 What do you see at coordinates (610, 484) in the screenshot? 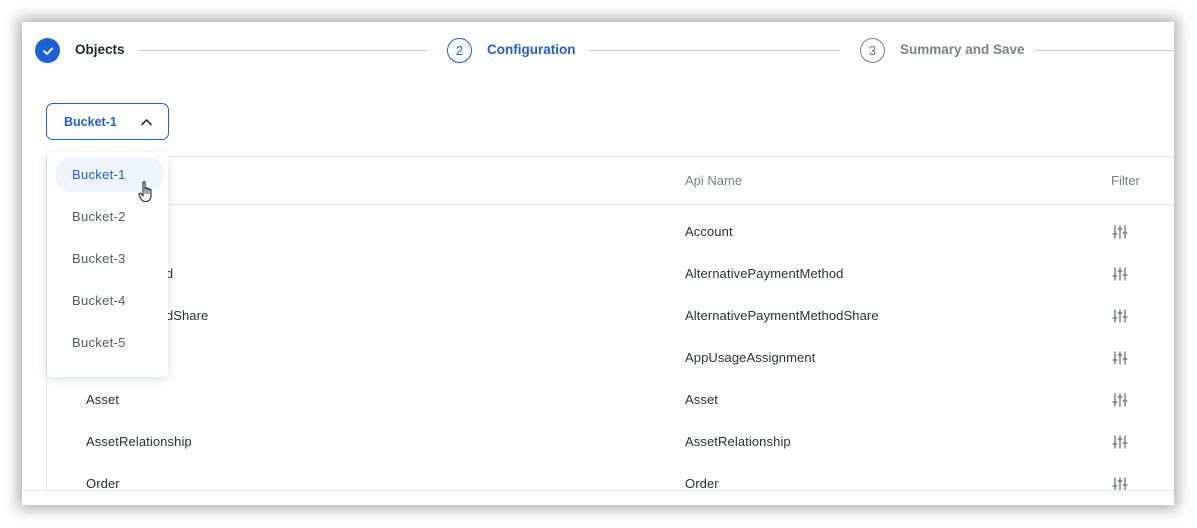
I see `table-row: Order Order` at bounding box center [610, 484].